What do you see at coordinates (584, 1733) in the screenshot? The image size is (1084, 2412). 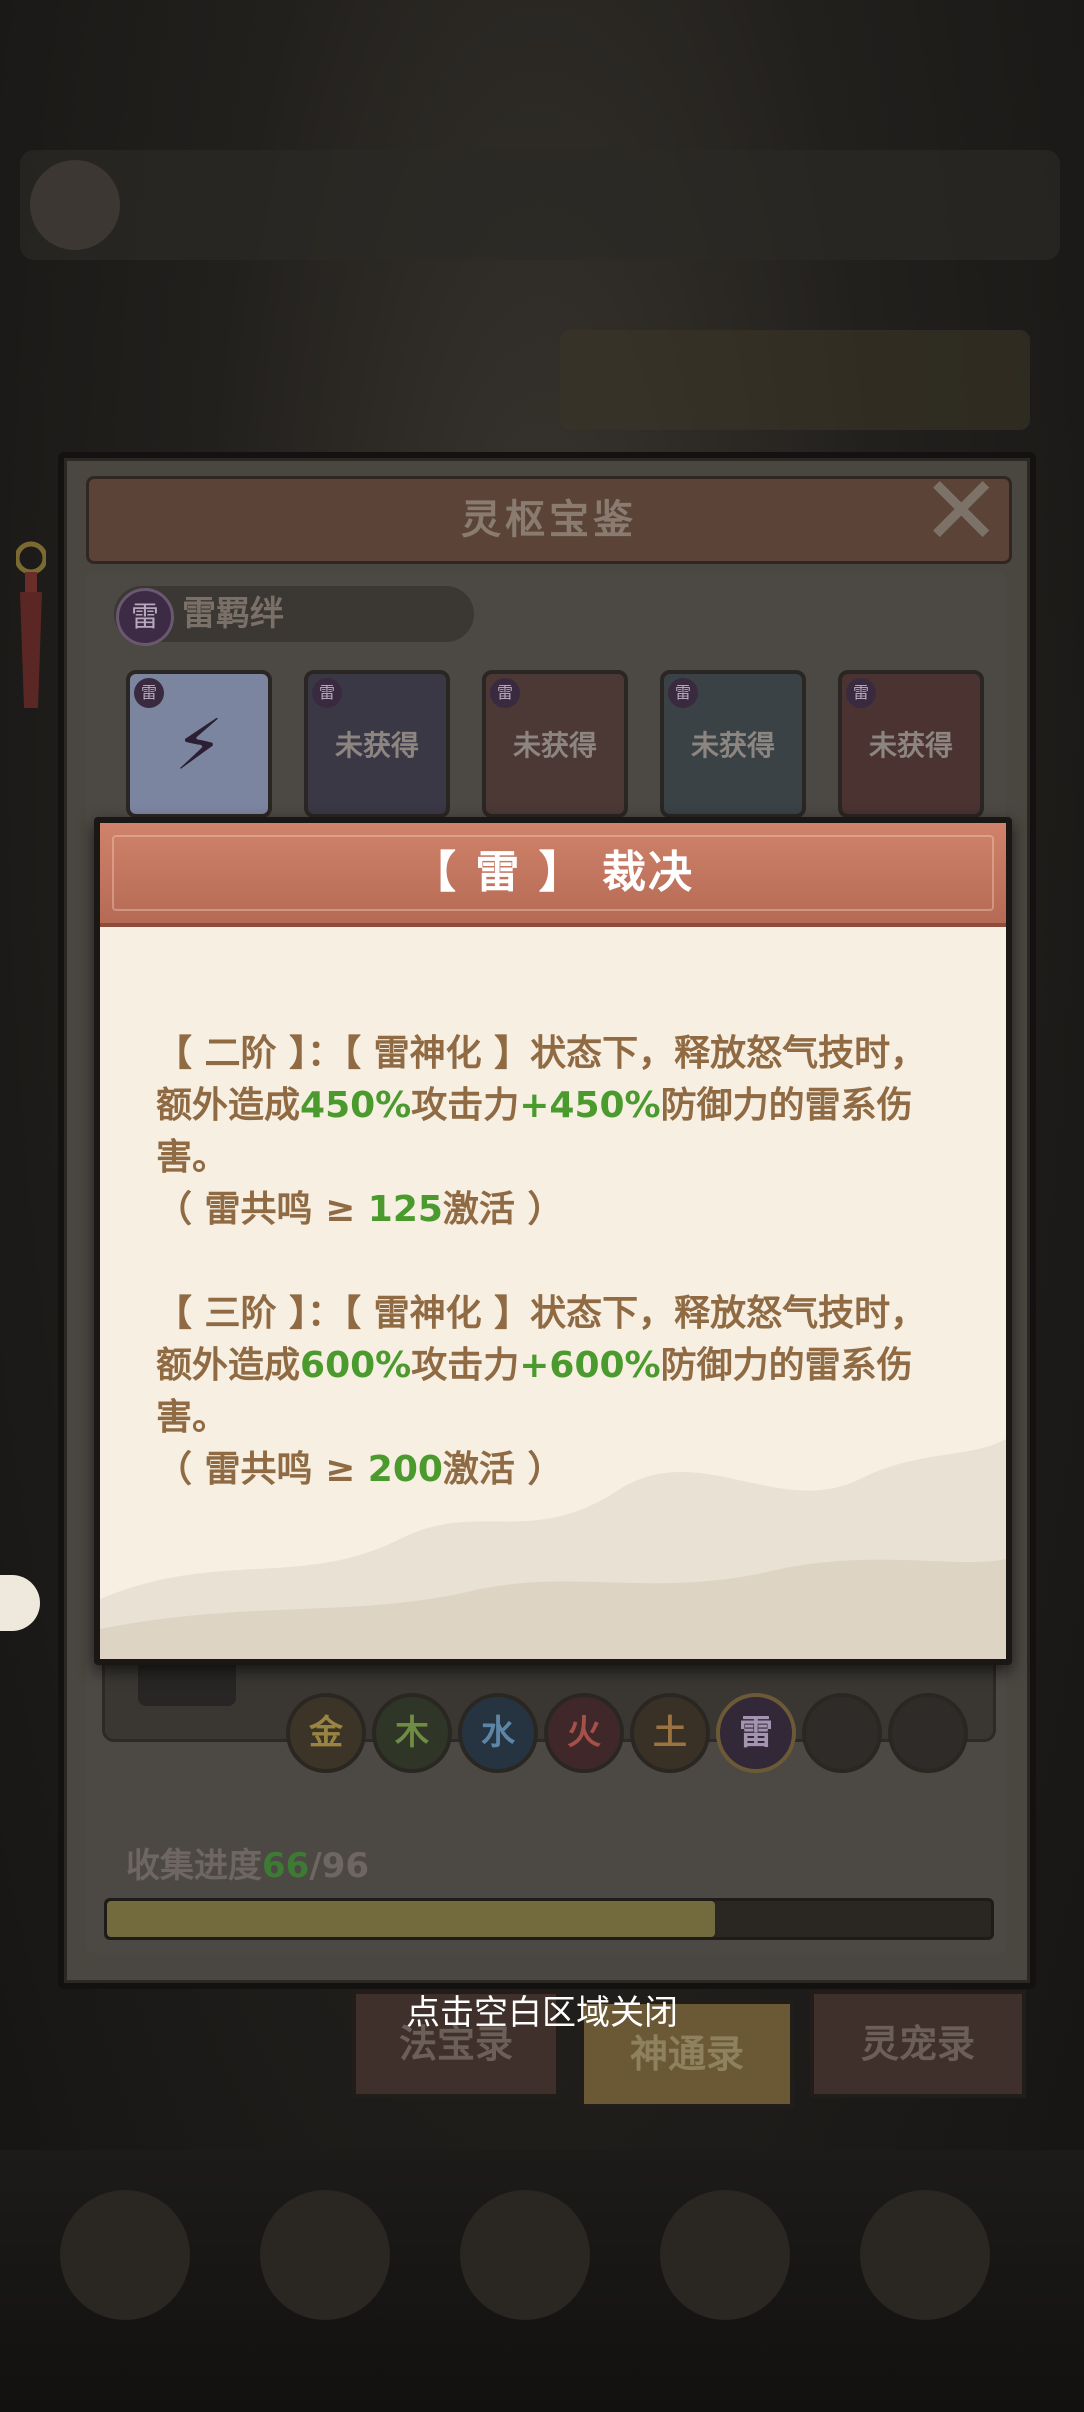 I see `filter-fire-button: 火` at bounding box center [584, 1733].